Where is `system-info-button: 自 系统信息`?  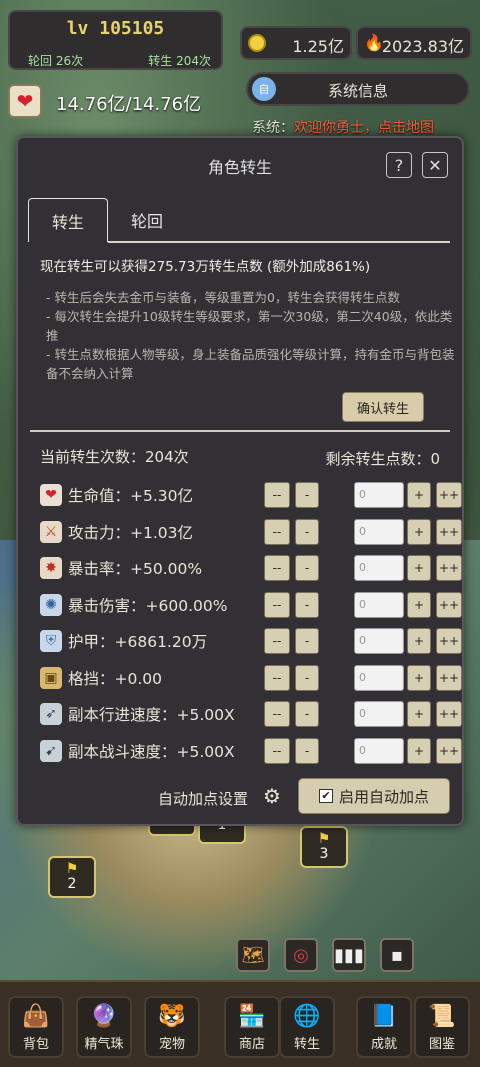
system-info-button: 自 系统信息 is located at coordinates (358, 89).